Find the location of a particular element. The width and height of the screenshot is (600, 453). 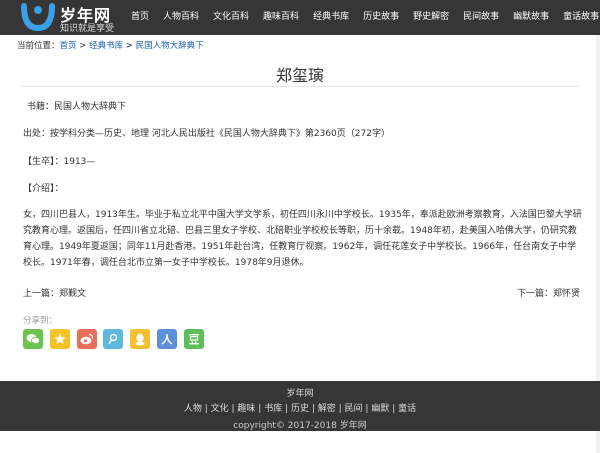

breadcrumb-library: 经典书库 is located at coordinates (106, 46).